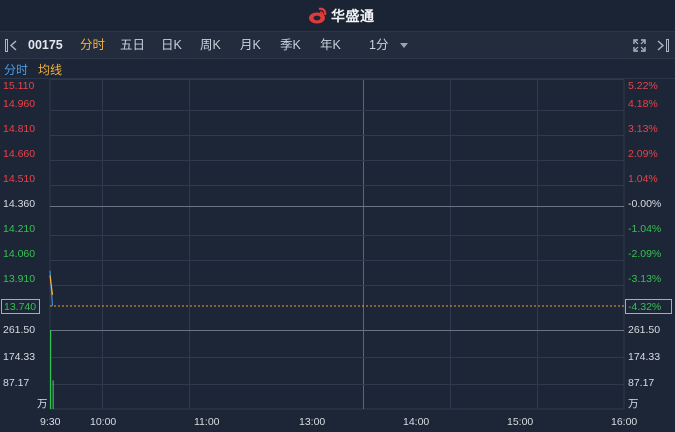  Describe the element at coordinates (318, 15) in the screenshot. I see `huasheng-logo-icon` at that location.